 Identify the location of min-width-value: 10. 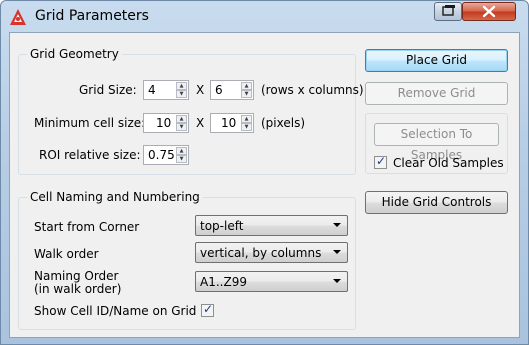
(164, 123).